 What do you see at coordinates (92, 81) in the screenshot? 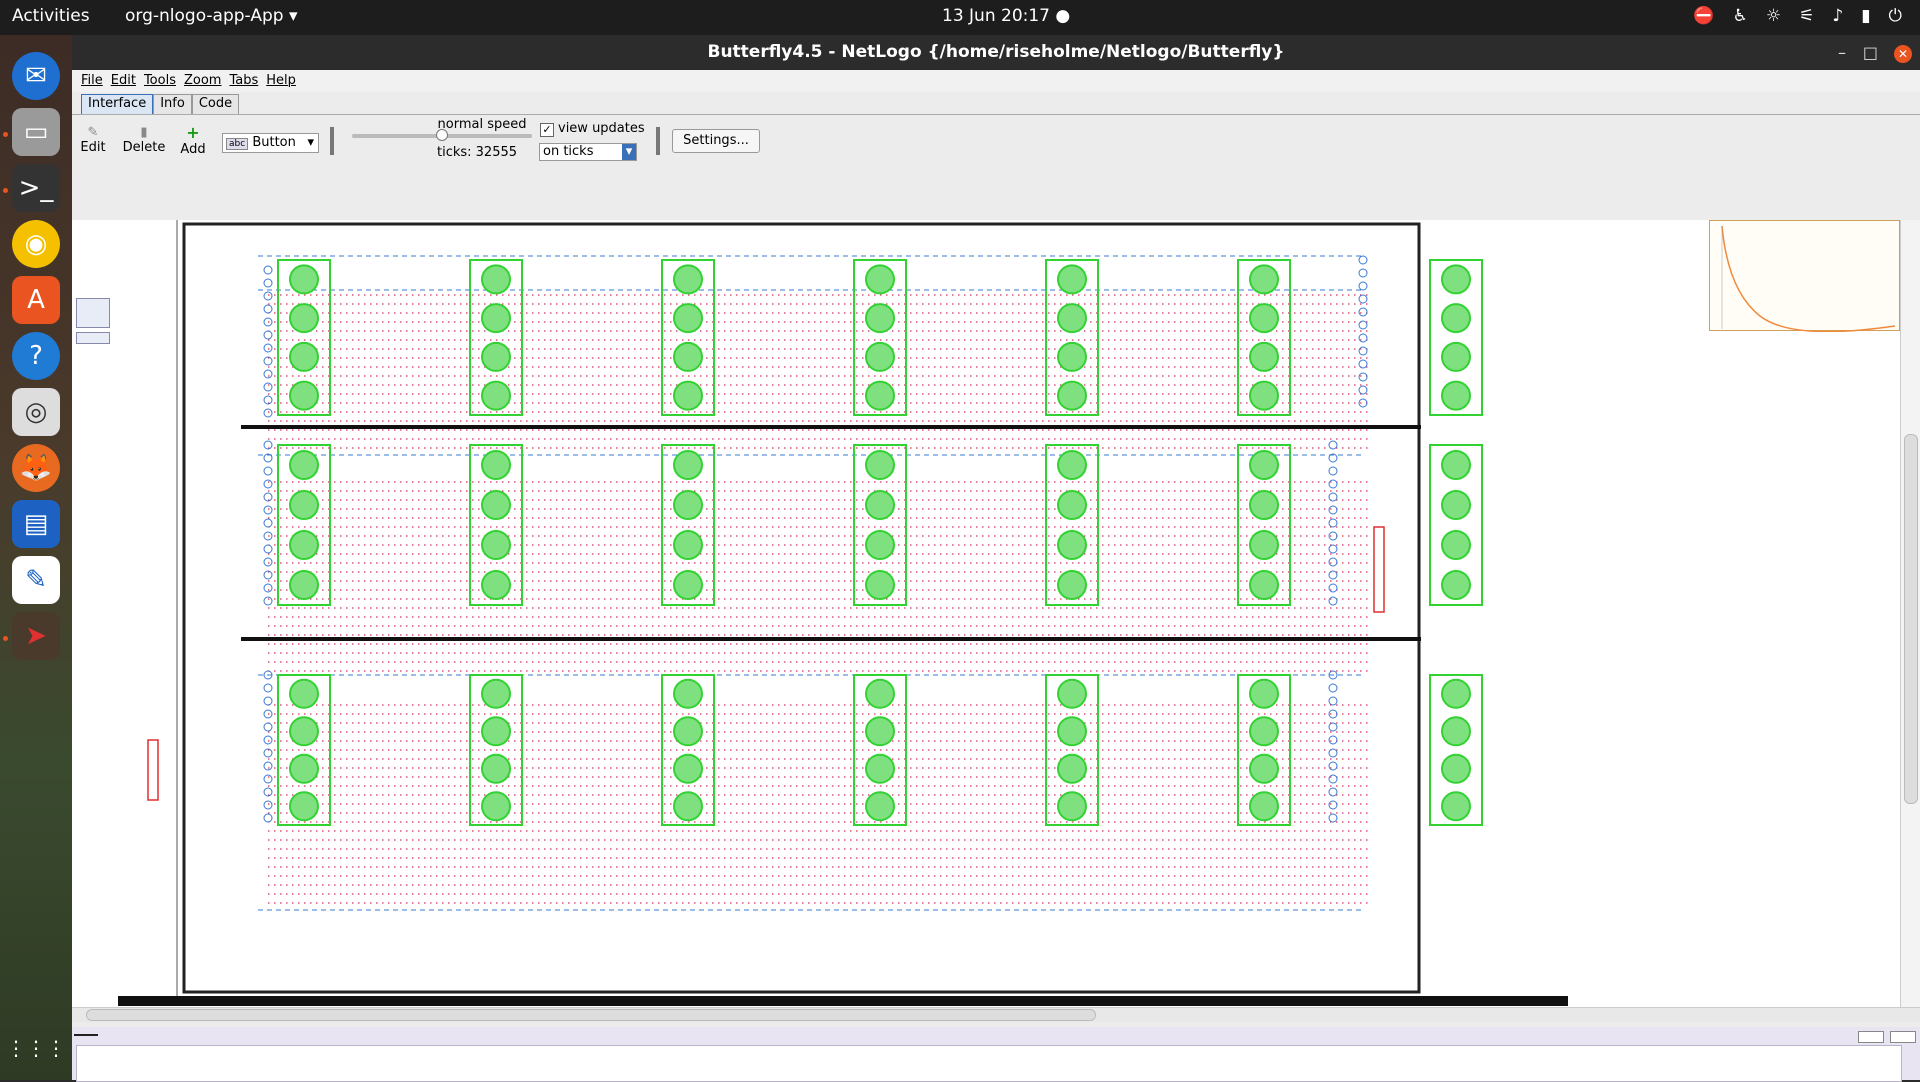
I see `menu-file: File` at bounding box center [92, 81].